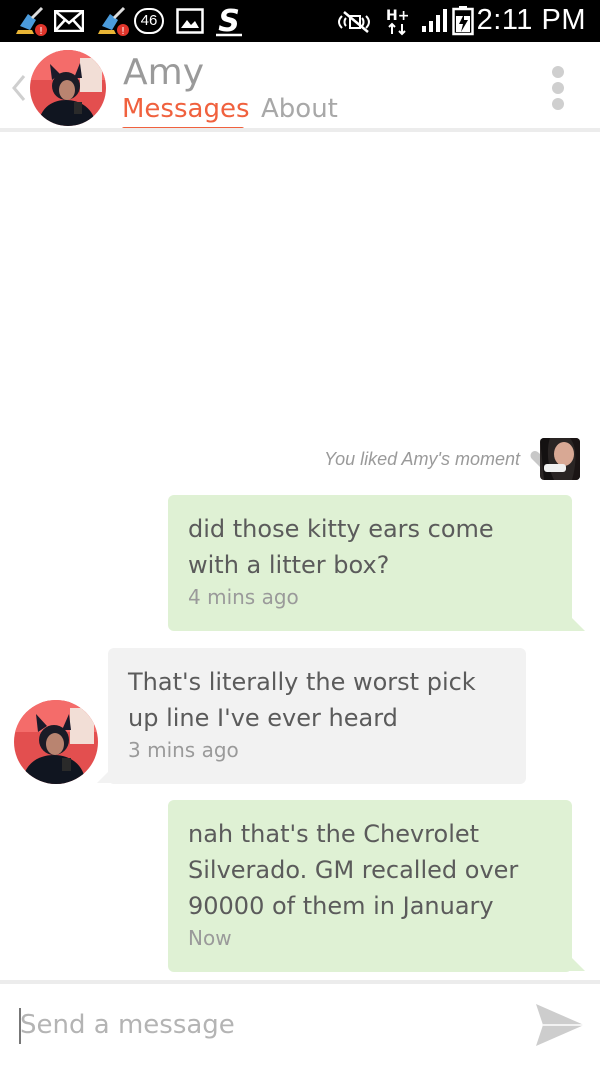 The image size is (600, 1066). I want to click on back-chevron-icon, so click(18, 88).